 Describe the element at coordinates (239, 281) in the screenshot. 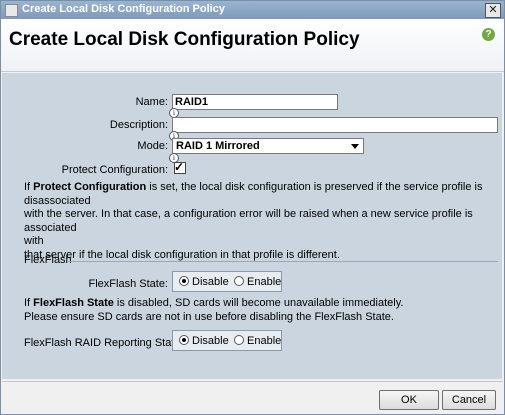

I see `flexflash-enable-radio` at that location.